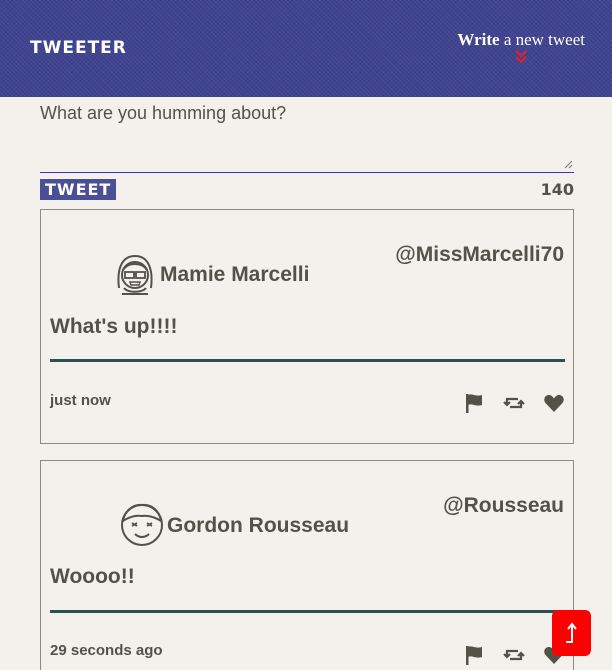 Image resolution: width=612 pixels, height=670 pixels. Describe the element at coordinates (235, 274) in the screenshot. I see `author-name: Mamie Marcelli` at that location.